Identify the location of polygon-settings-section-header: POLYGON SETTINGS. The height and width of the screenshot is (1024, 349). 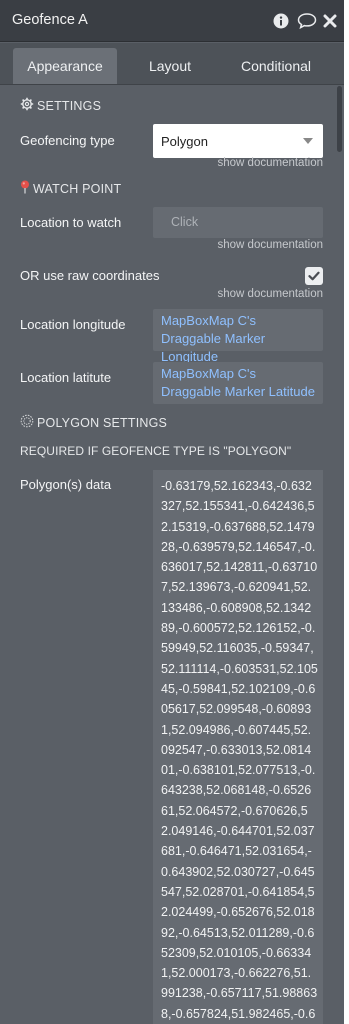
(93, 422).